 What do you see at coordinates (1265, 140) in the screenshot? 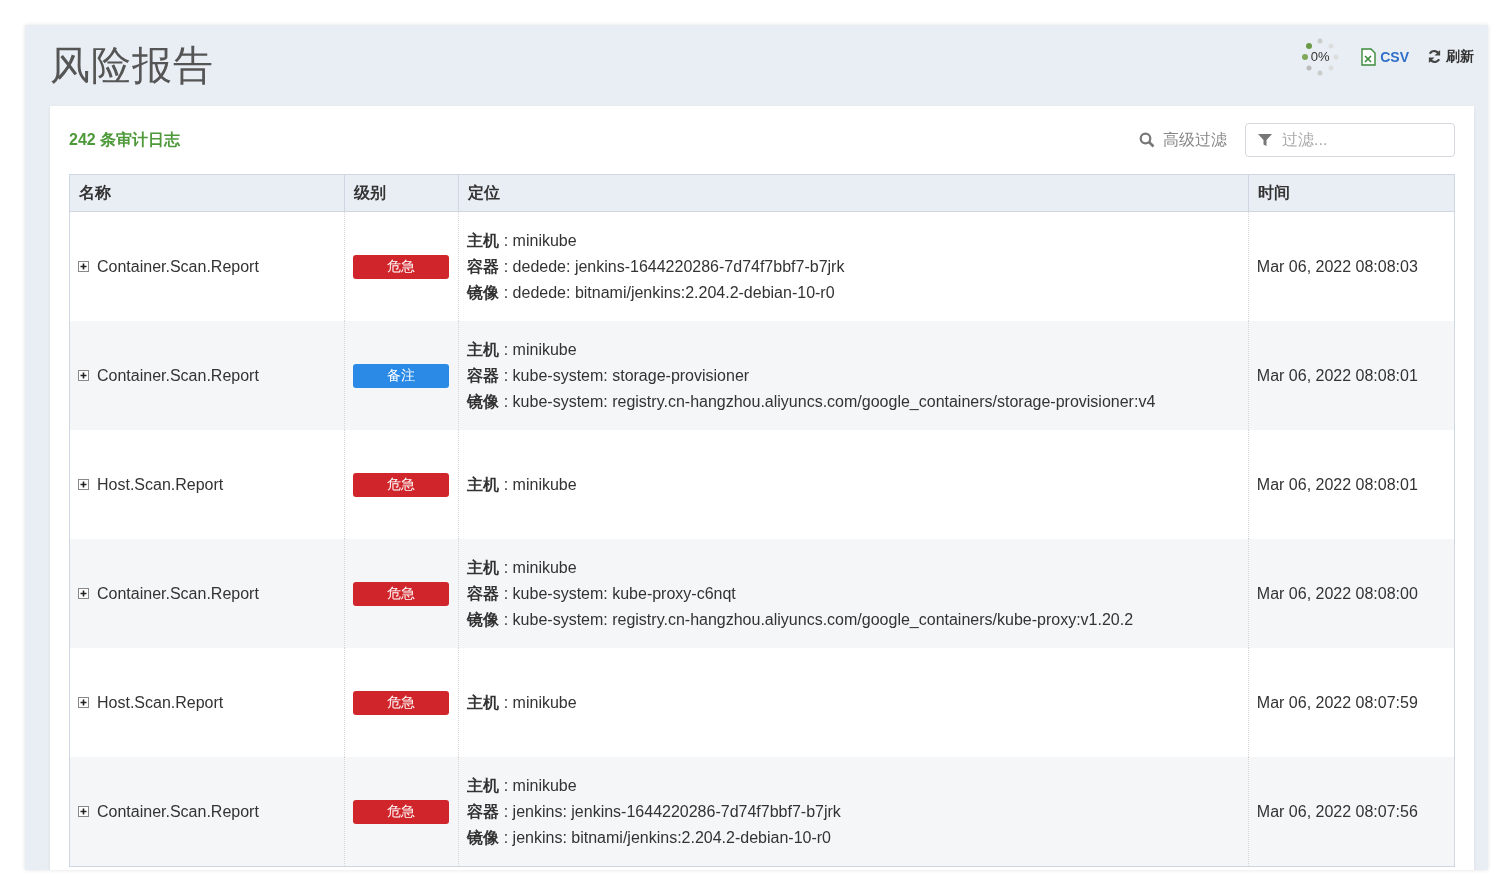
I see `filter-icon` at bounding box center [1265, 140].